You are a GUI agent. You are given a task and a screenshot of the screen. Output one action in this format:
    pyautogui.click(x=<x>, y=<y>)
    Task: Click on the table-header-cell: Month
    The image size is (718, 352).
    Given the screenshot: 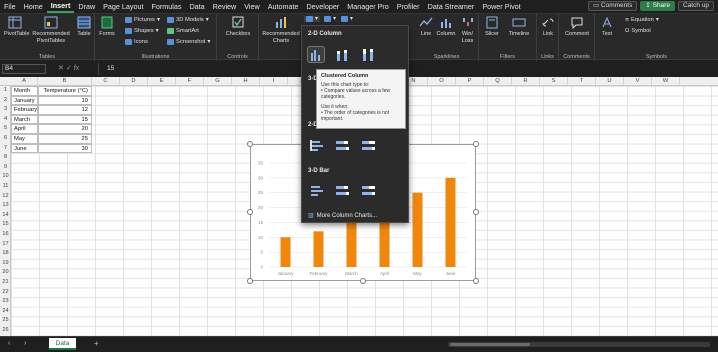 What is the action you would take?
    pyautogui.click(x=24, y=91)
    